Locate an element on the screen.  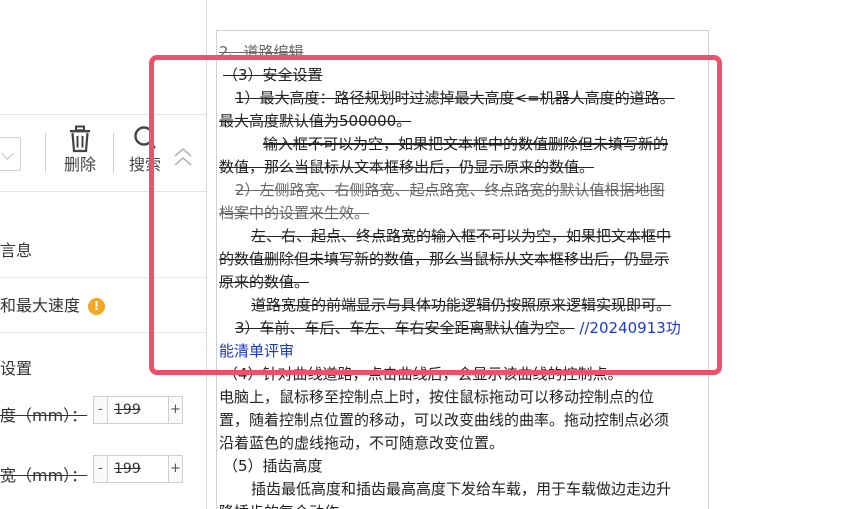
doc-line: 2、道路编辑 is located at coordinates (261, 52).